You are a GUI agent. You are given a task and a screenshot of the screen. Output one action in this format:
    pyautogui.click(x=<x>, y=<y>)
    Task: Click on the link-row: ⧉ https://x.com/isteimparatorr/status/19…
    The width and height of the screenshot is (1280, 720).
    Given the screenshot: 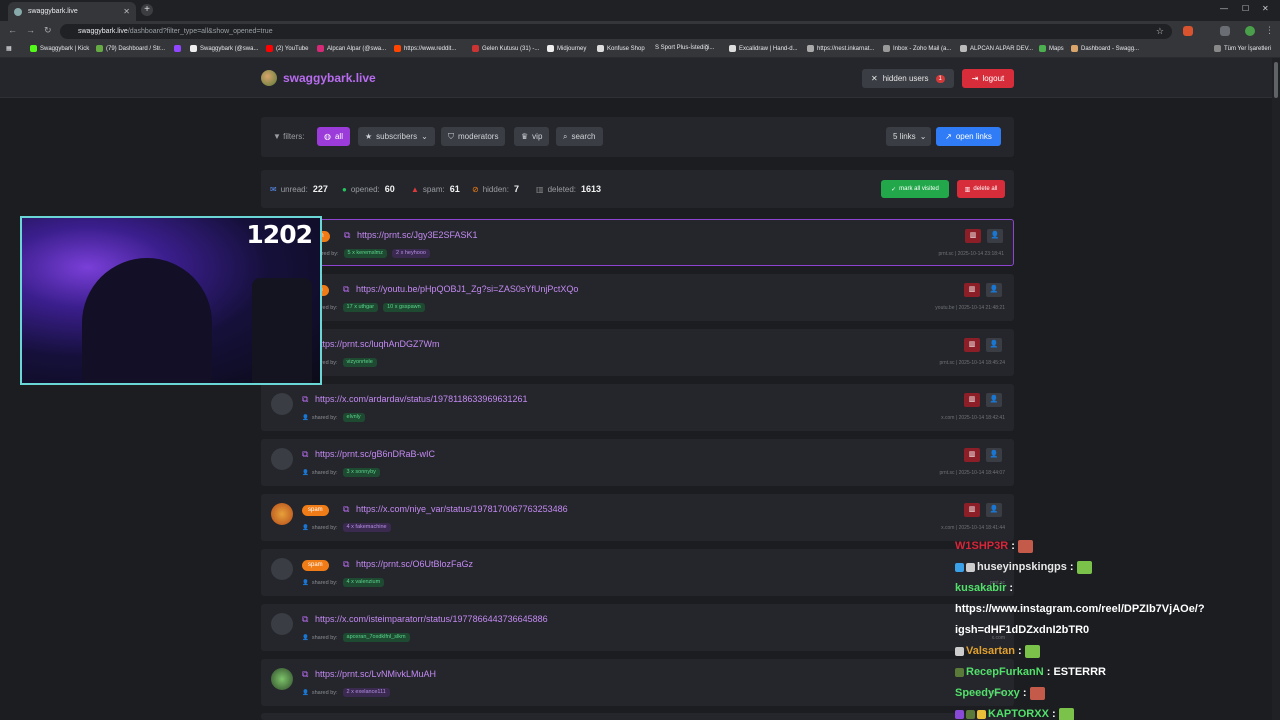 What is the action you would take?
    pyautogui.click(x=637, y=627)
    